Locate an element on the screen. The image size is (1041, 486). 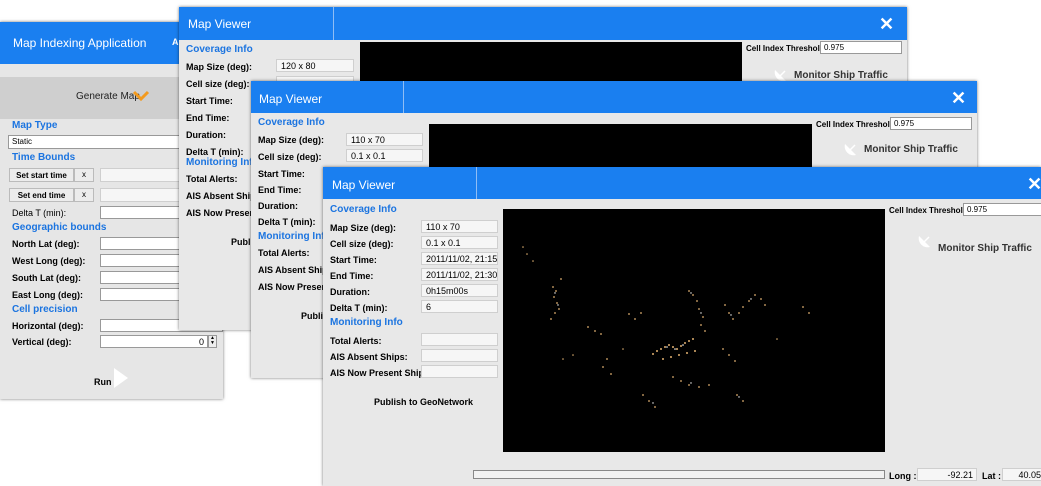
geographic-bounds-header: Geographic bounds is located at coordinates (59, 227).